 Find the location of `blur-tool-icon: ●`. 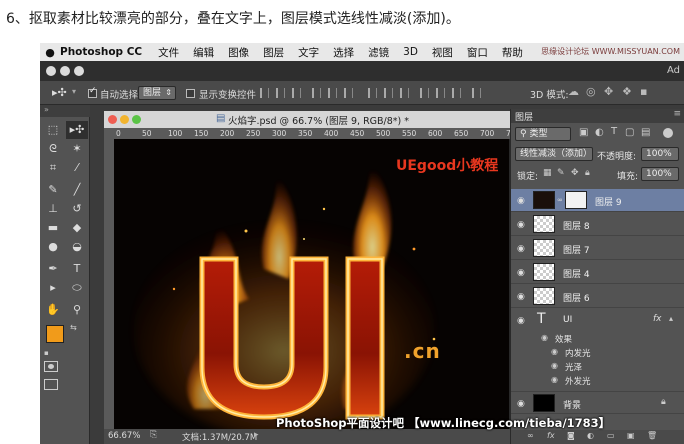

blur-tool-icon: ● is located at coordinates (53, 247).